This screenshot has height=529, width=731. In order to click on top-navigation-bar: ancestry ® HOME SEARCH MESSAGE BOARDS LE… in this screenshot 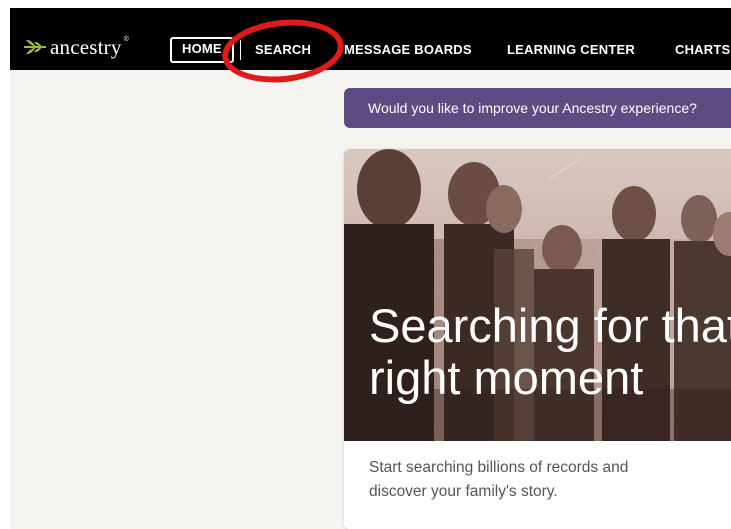, I will do `click(370, 39)`.